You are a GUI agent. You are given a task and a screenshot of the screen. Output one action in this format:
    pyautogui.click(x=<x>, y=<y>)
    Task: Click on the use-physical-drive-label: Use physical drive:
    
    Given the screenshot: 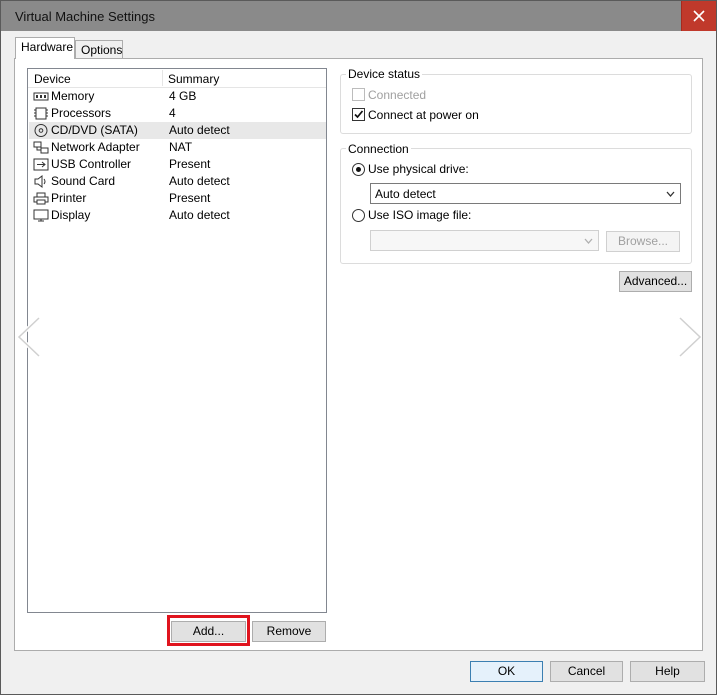 What is the action you would take?
    pyautogui.click(x=418, y=169)
    